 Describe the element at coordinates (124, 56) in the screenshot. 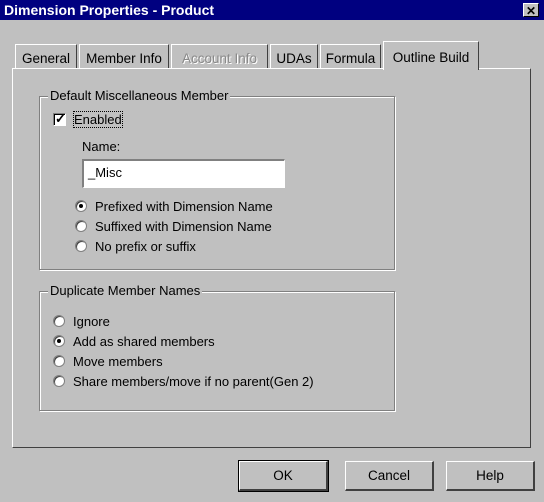

I see `tab-member-info: Member Info` at that location.